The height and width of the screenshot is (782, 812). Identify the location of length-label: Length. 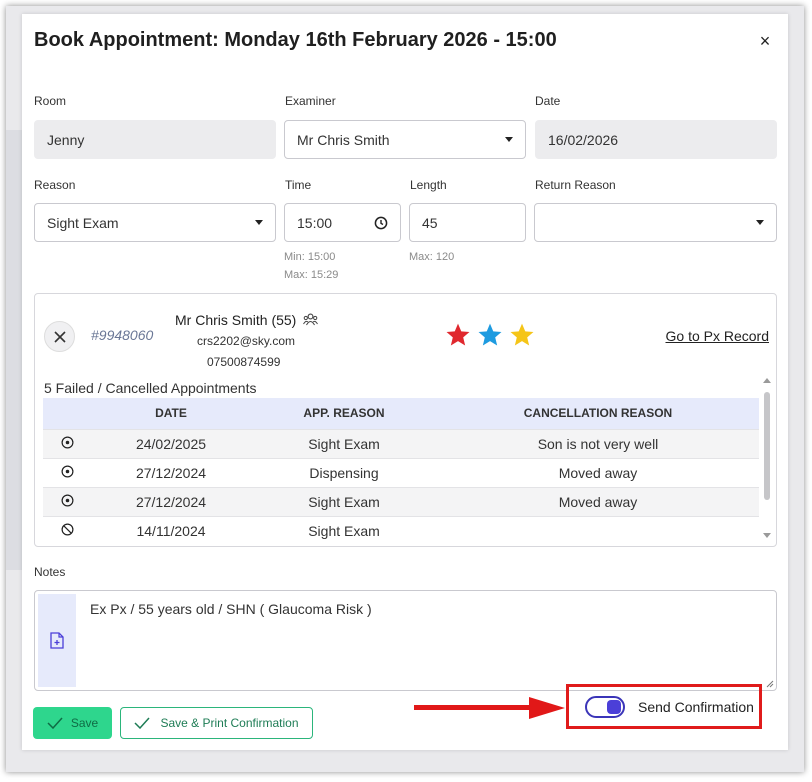
(428, 185).